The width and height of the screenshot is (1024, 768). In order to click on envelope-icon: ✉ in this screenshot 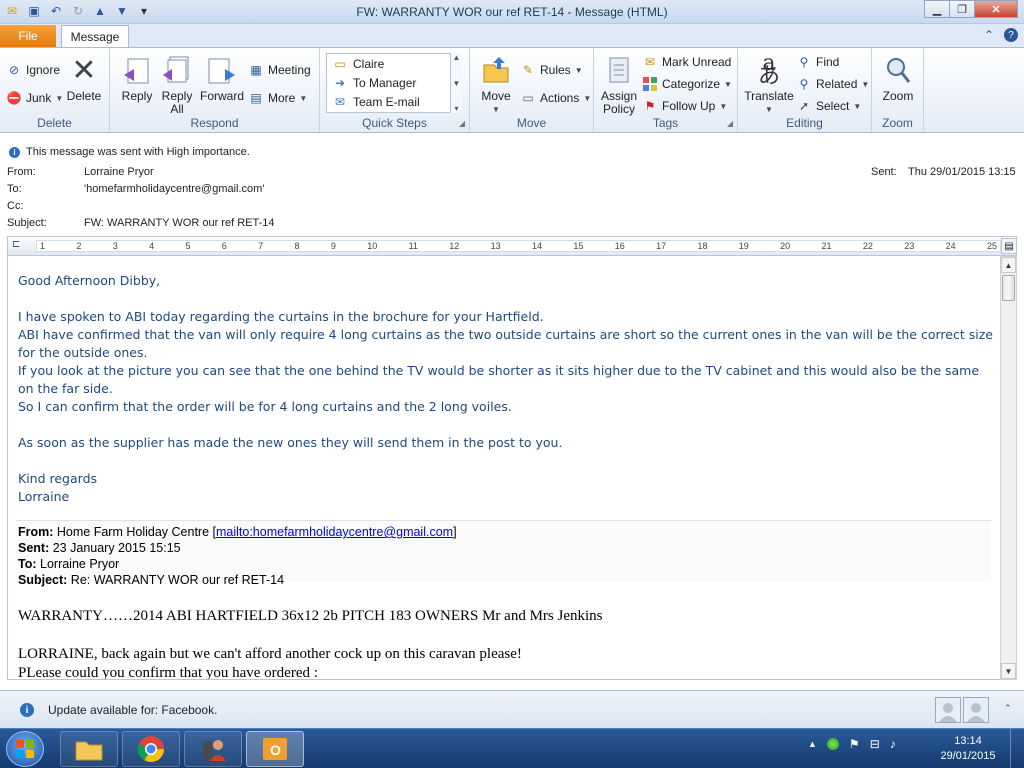, I will do `click(650, 62)`.